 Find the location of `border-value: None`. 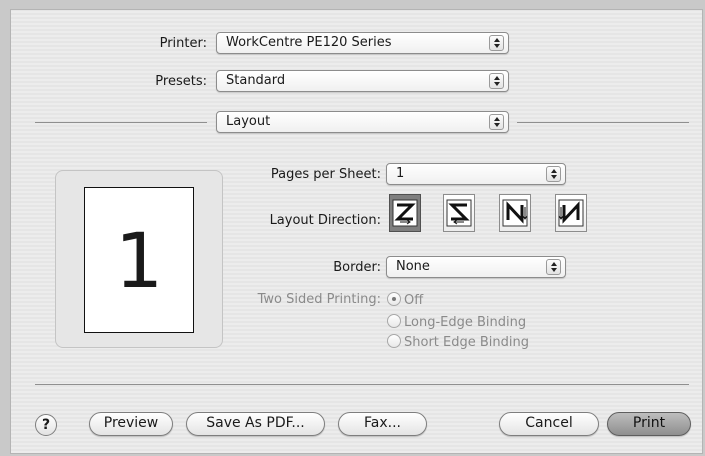

border-value: None is located at coordinates (413, 266).